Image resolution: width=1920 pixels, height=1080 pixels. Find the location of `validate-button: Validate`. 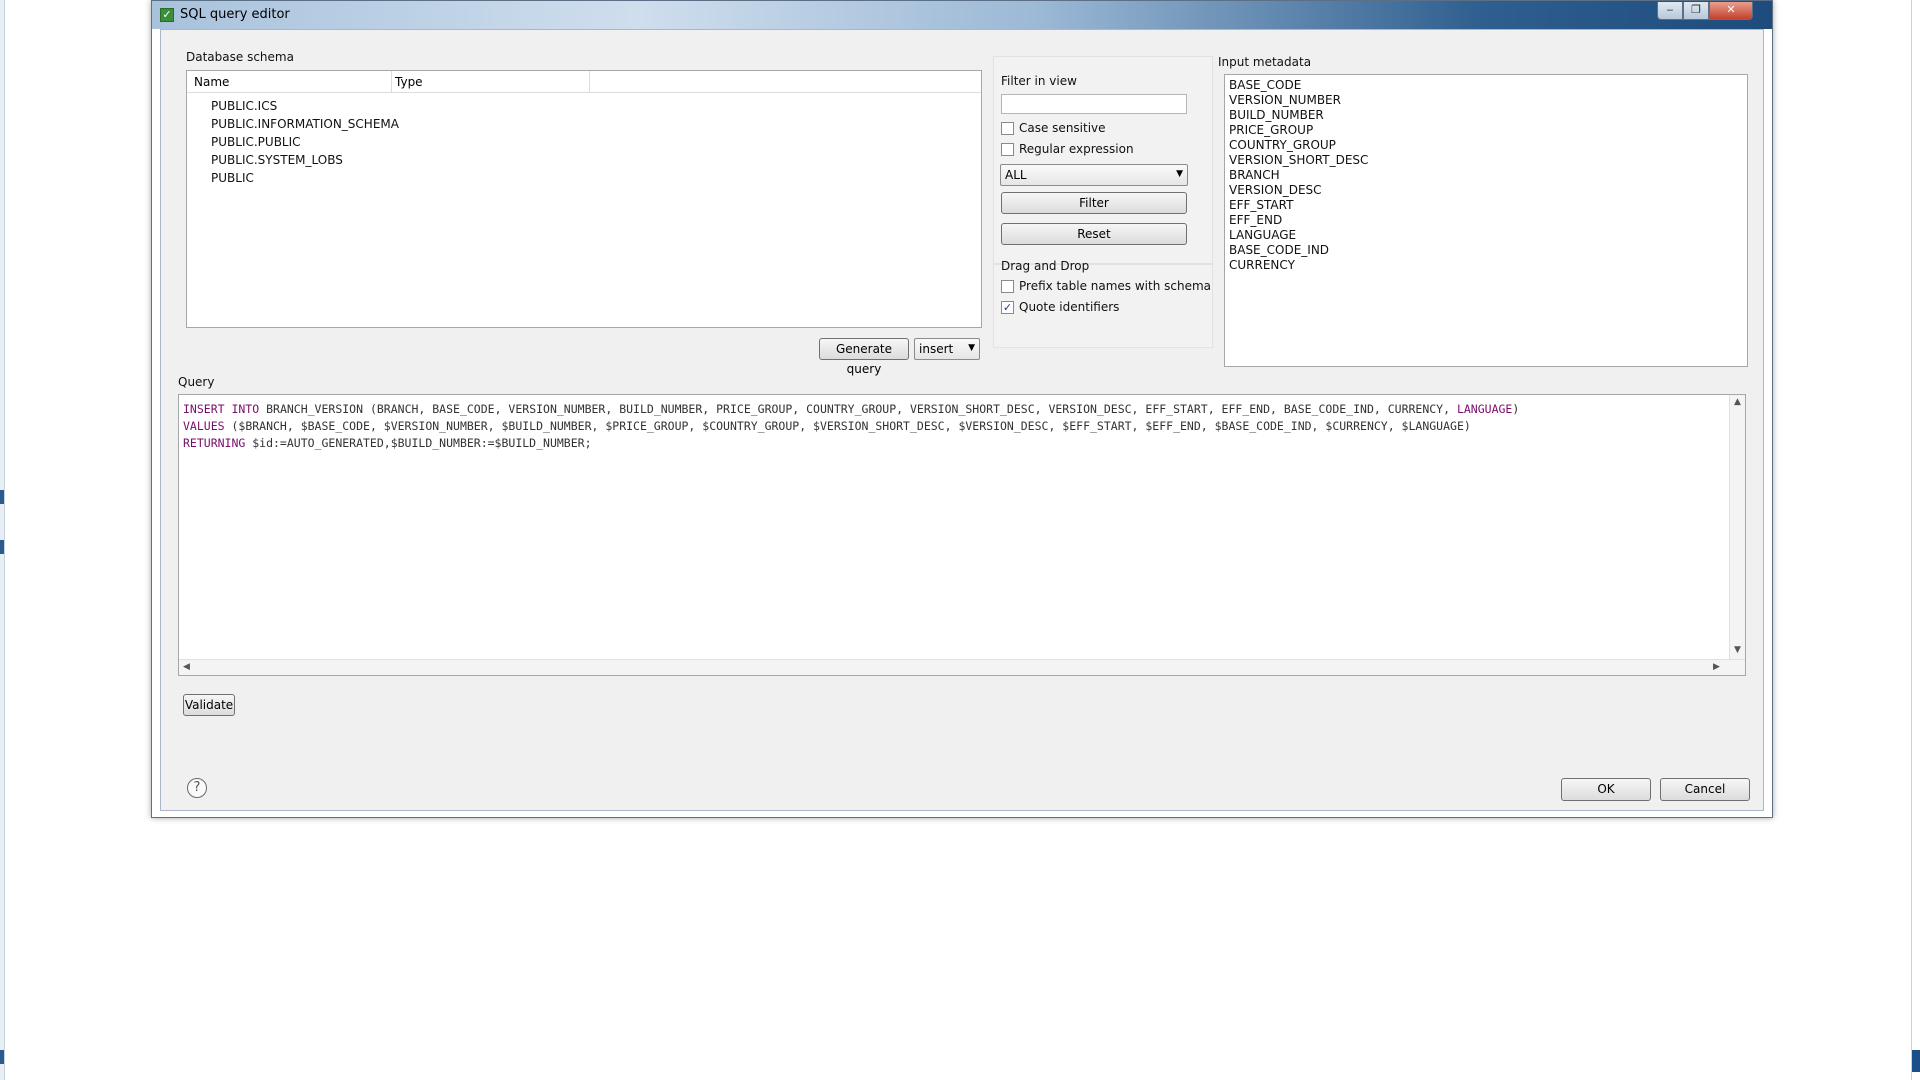

validate-button: Validate is located at coordinates (209, 705).